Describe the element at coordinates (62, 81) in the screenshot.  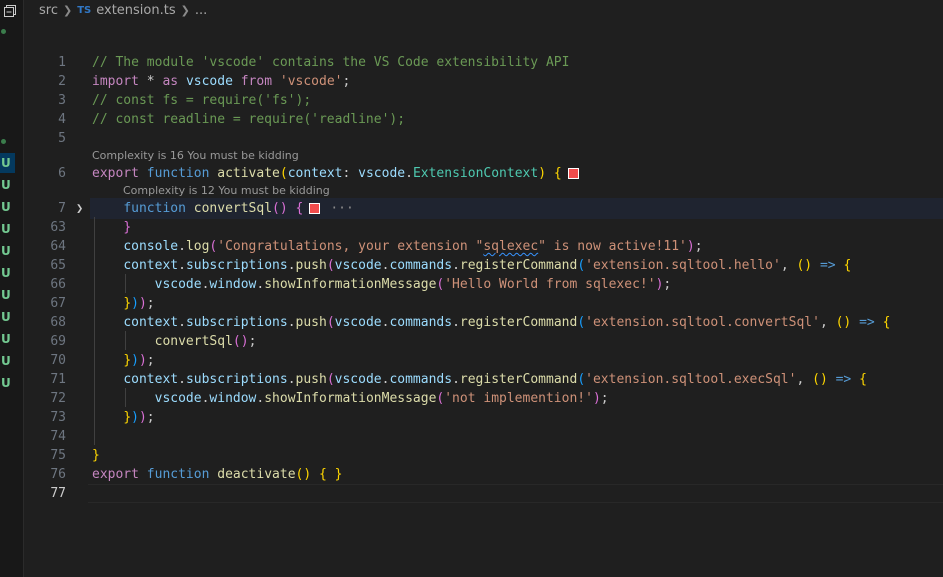
I see `line-number: 2` at that location.